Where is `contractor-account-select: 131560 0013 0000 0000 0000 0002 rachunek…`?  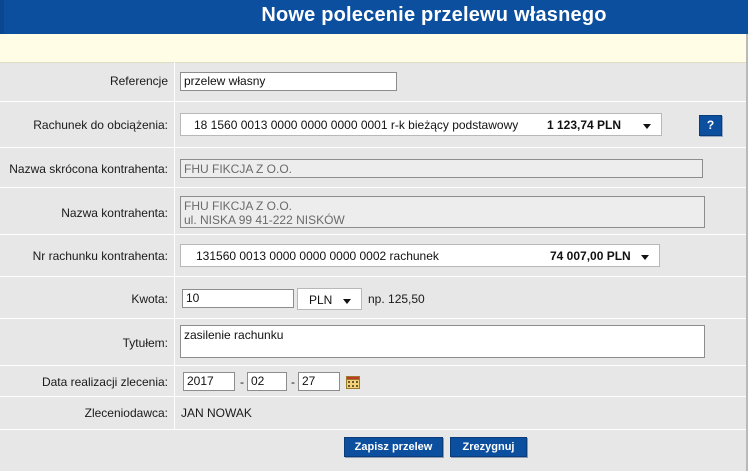
contractor-account-select: 131560 0013 0000 0000 0000 0002 rachunek… is located at coordinates (420, 255).